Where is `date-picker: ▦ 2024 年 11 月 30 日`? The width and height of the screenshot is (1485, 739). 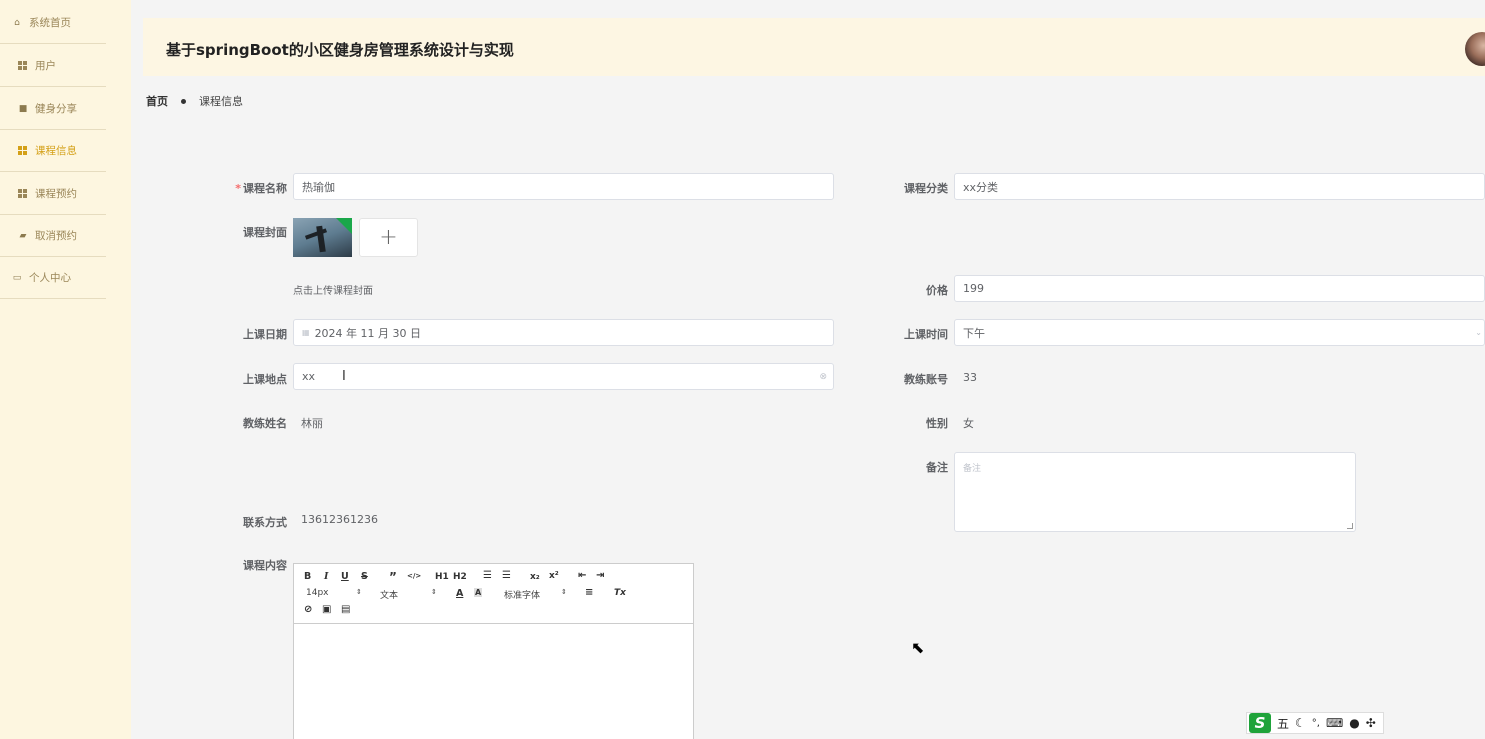 date-picker: ▦ 2024 年 11 月 30 日 is located at coordinates (563, 332).